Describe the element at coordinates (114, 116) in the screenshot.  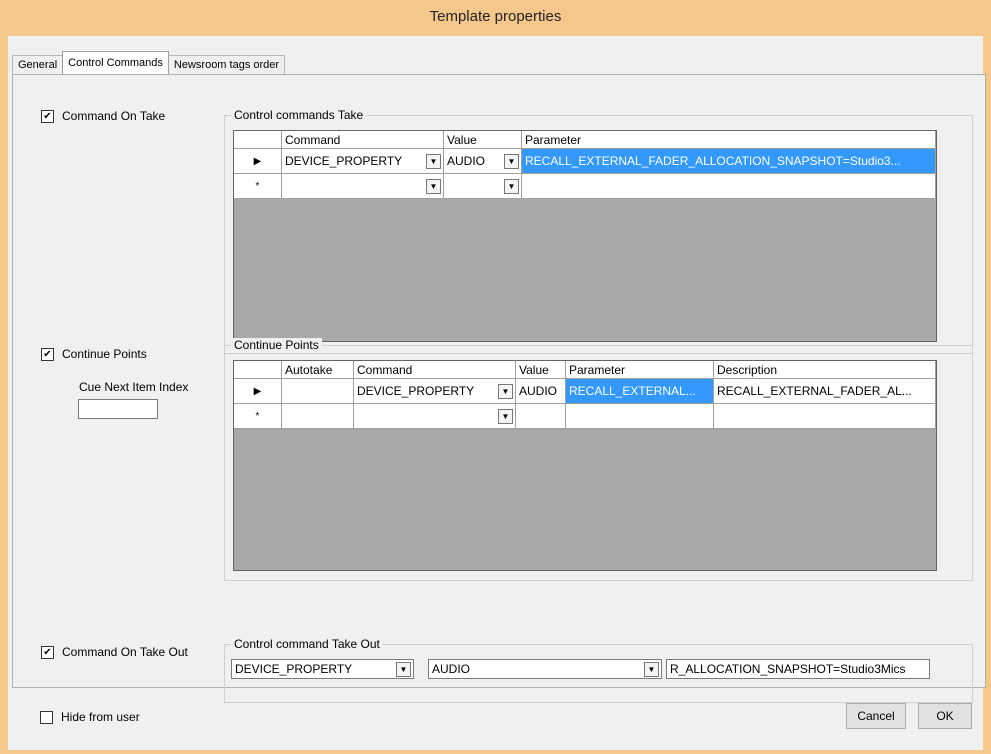
I see `command-on-take-label: Command On Take` at that location.